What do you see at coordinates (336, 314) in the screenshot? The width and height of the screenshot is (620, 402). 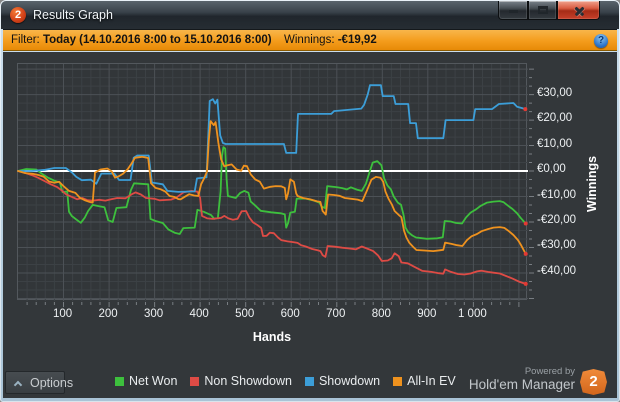 I see `x-tick-label: 700` at bounding box center [336, 314].